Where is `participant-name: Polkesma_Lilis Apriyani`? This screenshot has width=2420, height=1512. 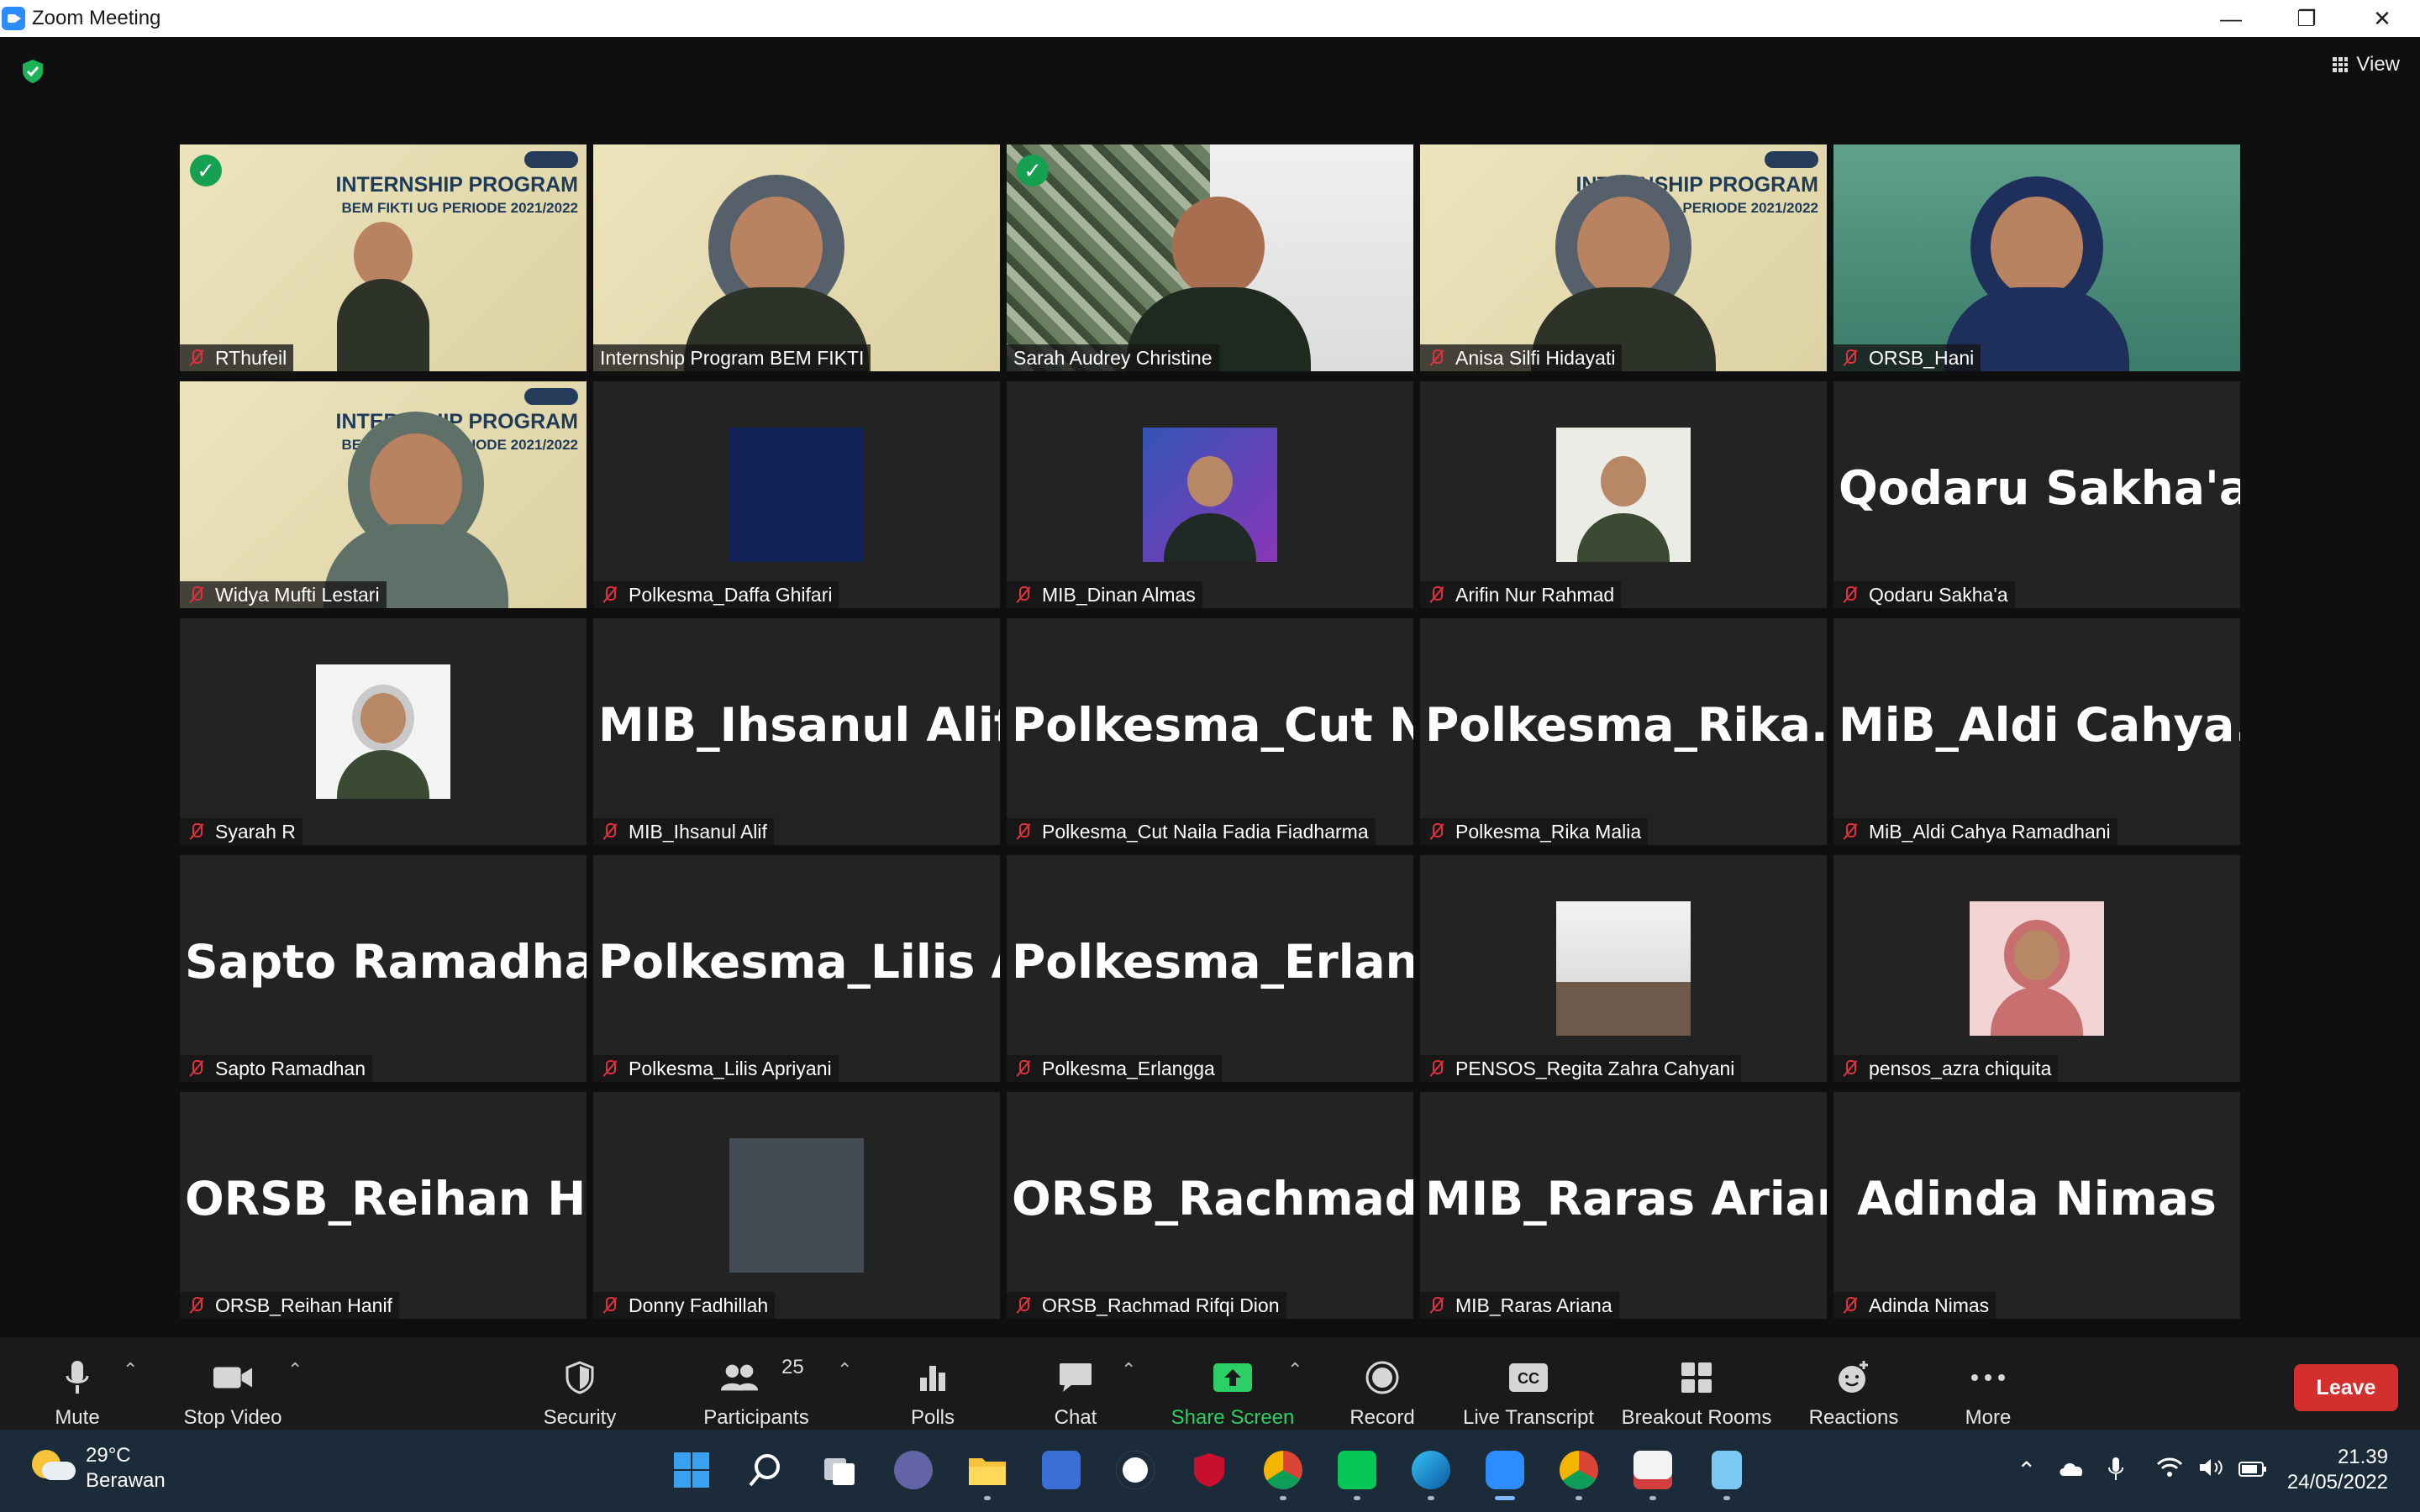 participant-name: Polkesma_Lilis Apriyani is located at coordinates (731, 1068).